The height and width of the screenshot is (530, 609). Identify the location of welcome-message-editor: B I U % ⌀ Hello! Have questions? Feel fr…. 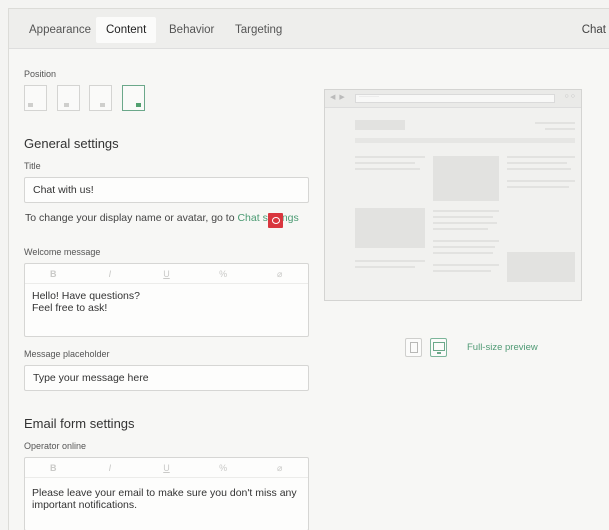
(166, 300).